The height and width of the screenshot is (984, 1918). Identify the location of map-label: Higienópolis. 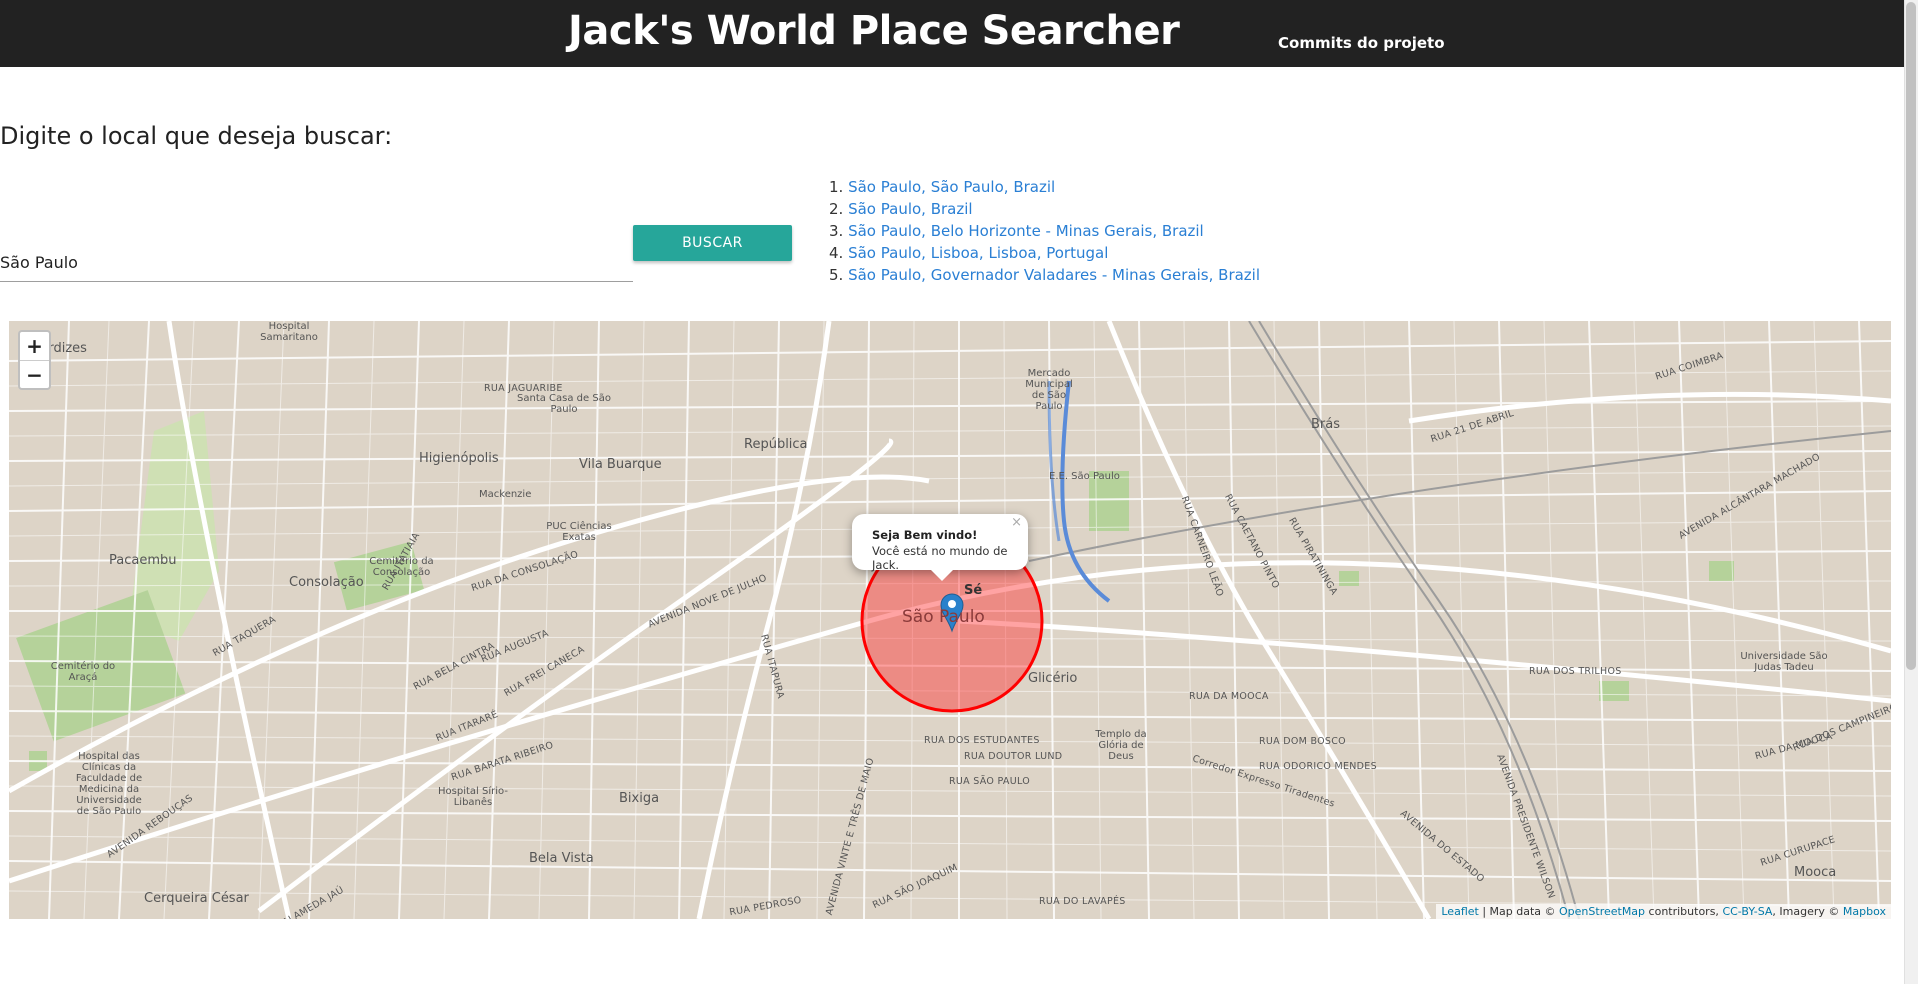
(459, 458).